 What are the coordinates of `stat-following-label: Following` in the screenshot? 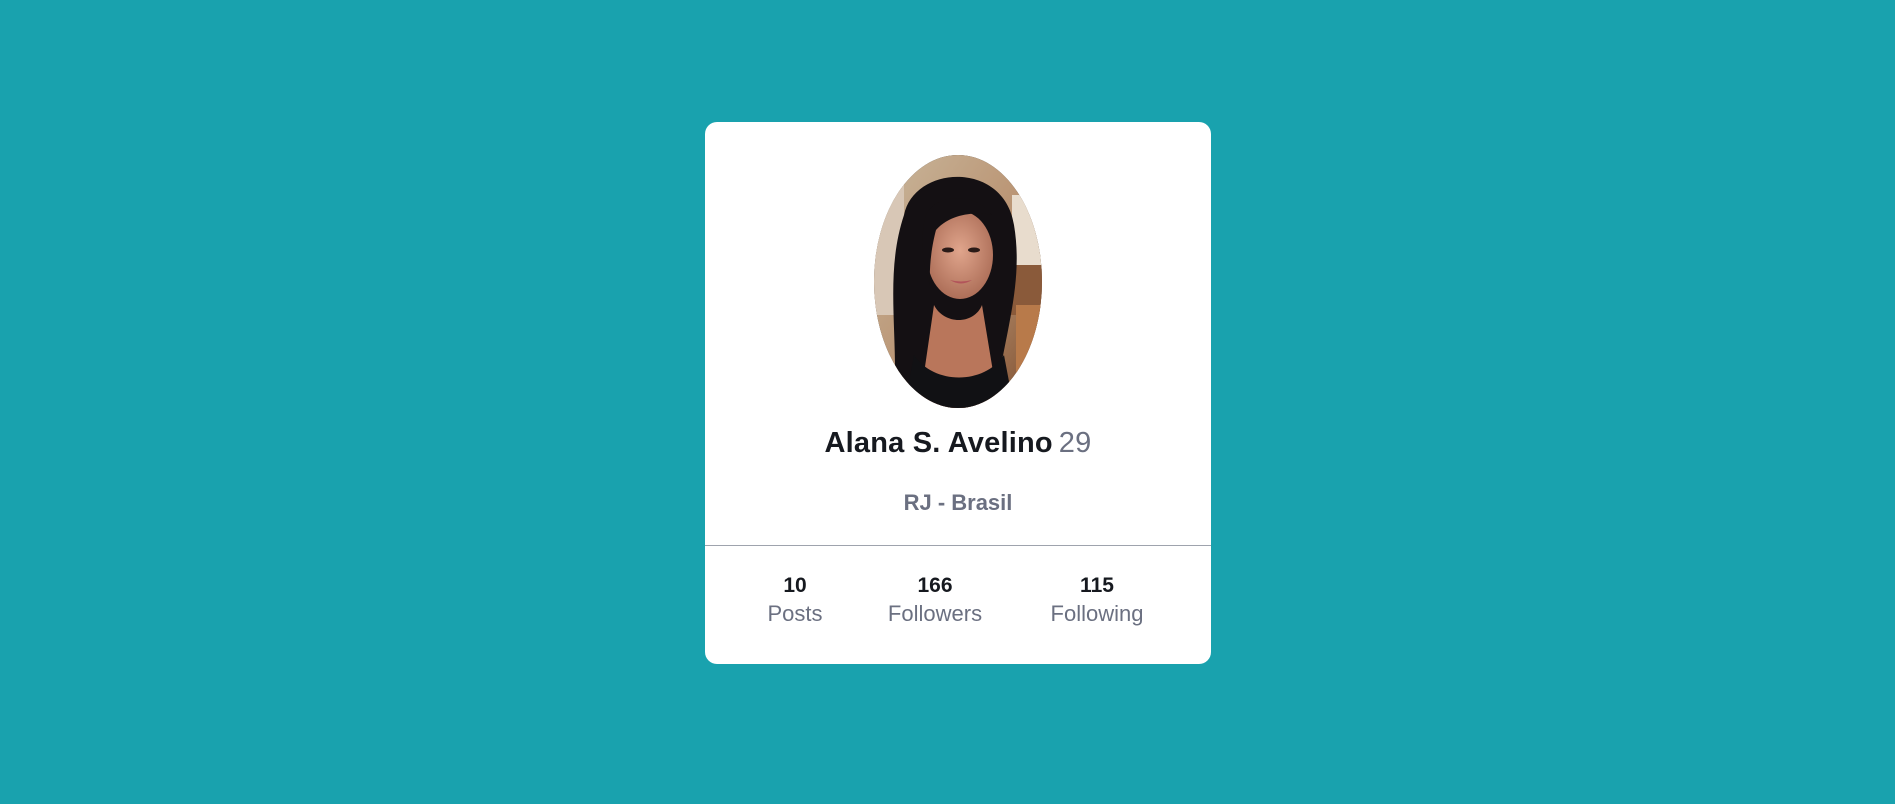 It's located at (1097, 613).